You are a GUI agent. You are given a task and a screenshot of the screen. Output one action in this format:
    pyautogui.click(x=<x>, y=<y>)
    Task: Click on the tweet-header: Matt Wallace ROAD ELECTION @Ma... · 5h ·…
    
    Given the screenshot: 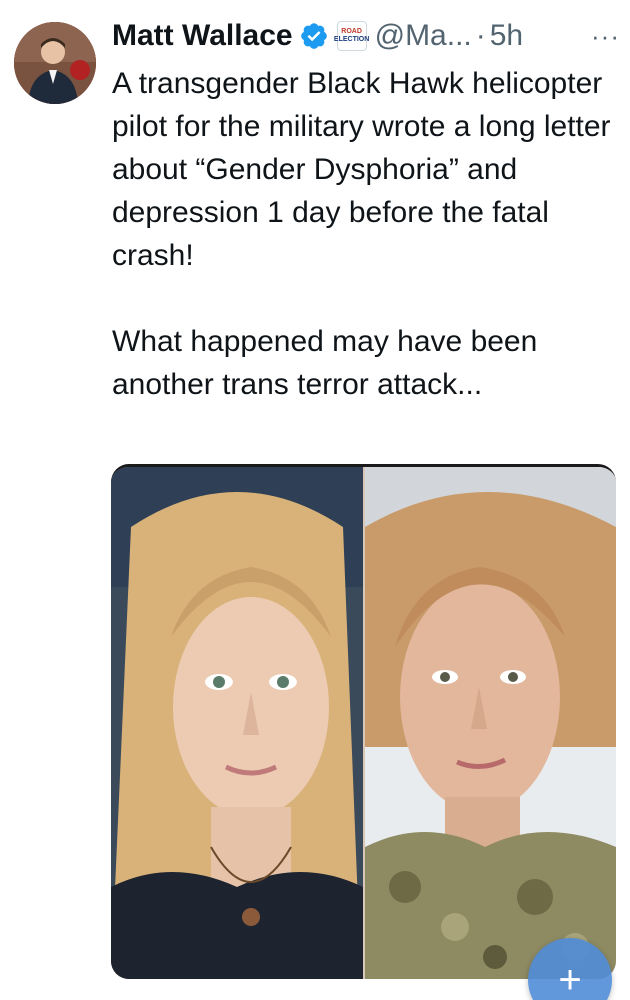 What is the action you would take?
    pyautogui.click(x=366, y=36)
    